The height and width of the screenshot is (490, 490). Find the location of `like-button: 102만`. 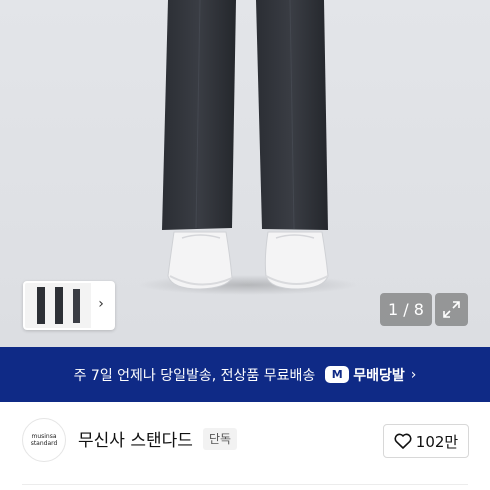

like-button: 102만 is located at coordinates (426, 441).